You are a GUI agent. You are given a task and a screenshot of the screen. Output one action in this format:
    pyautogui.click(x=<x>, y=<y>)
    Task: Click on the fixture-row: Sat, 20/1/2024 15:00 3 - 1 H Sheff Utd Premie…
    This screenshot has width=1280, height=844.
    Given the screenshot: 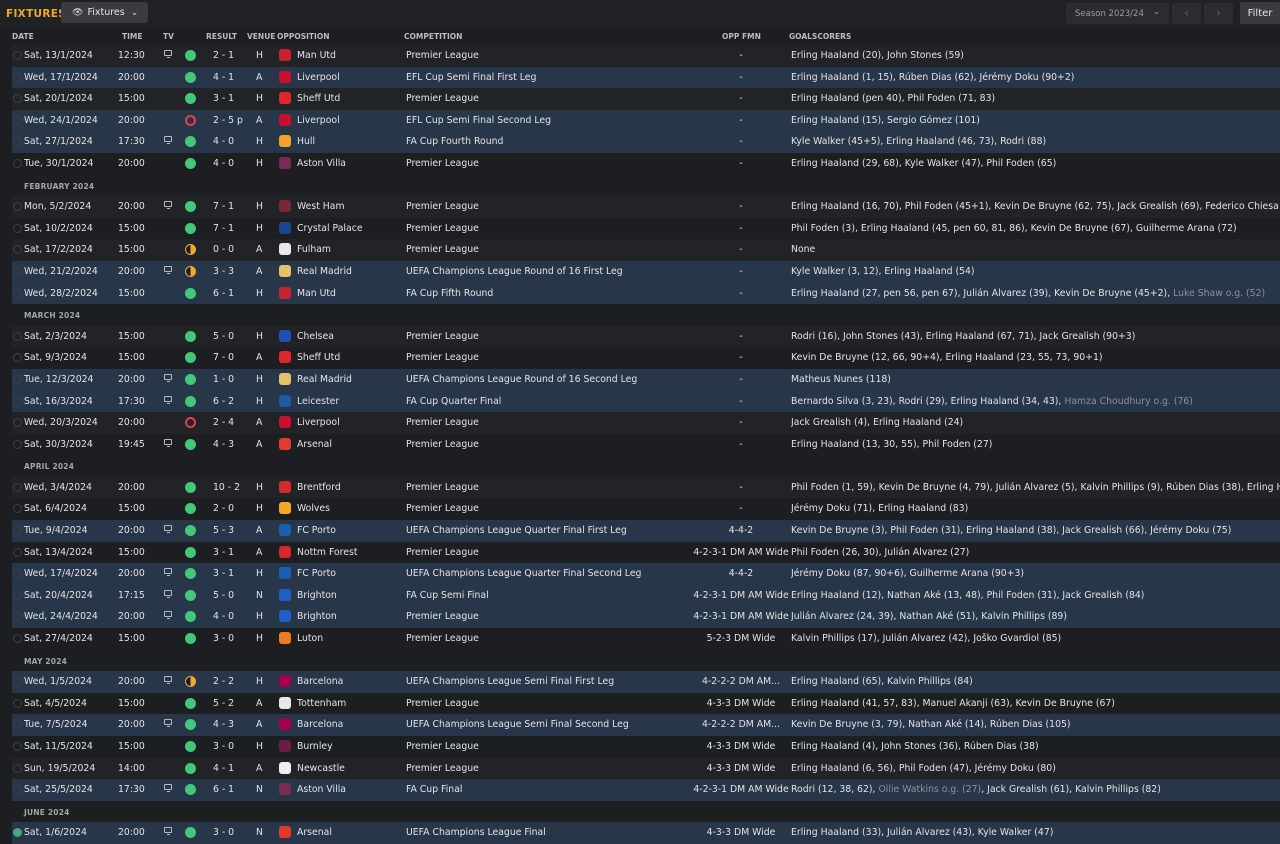 What is the action you would take?
    pyautogui.click(x=646, y=99)
    